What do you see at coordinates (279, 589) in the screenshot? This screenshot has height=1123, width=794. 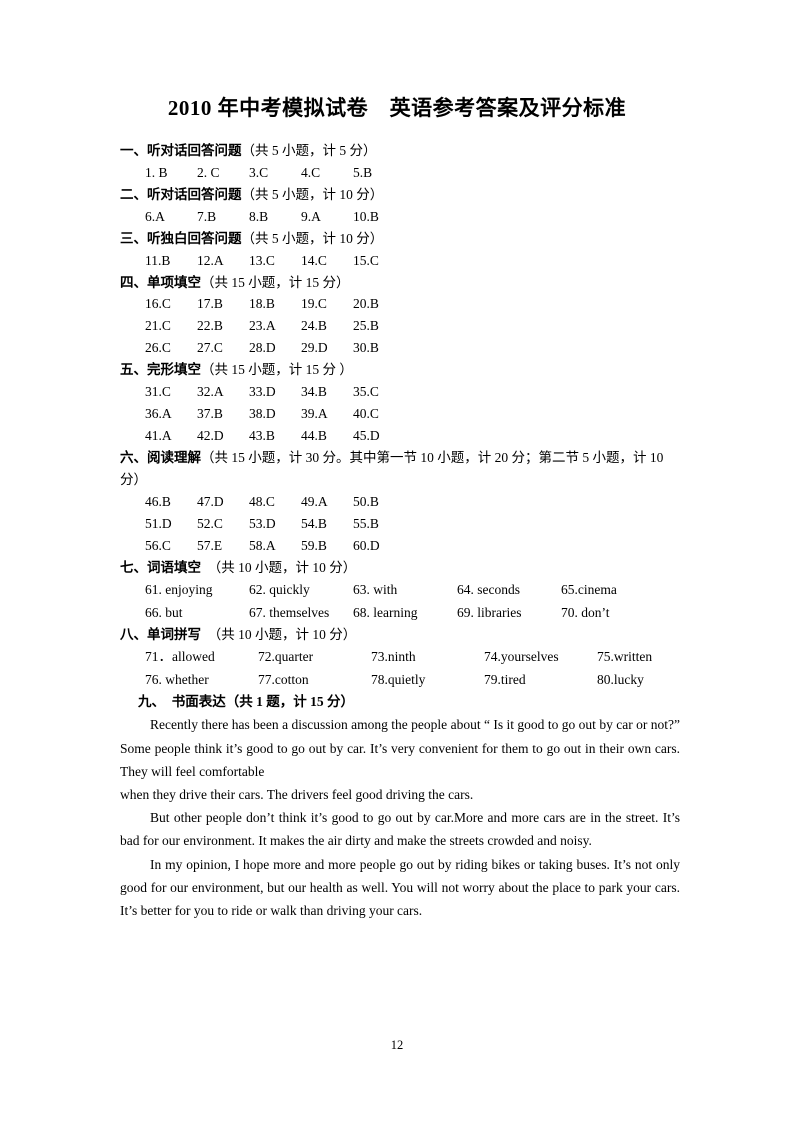 I see `word-answer-cell: 62. quickly` at bounding box center [279, 589].